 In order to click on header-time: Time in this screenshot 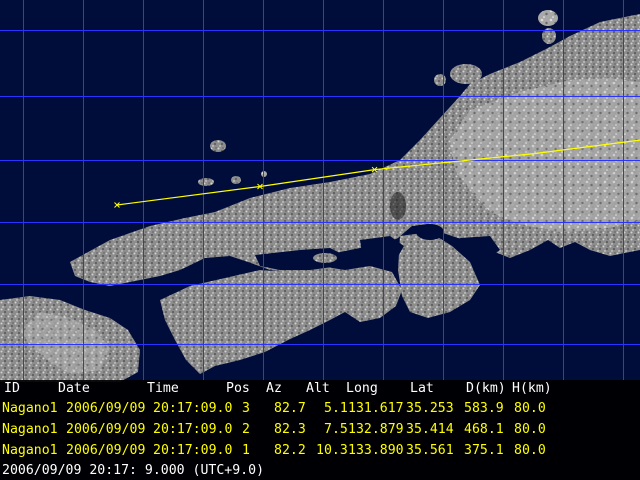, I will do `click(163, 388)`.